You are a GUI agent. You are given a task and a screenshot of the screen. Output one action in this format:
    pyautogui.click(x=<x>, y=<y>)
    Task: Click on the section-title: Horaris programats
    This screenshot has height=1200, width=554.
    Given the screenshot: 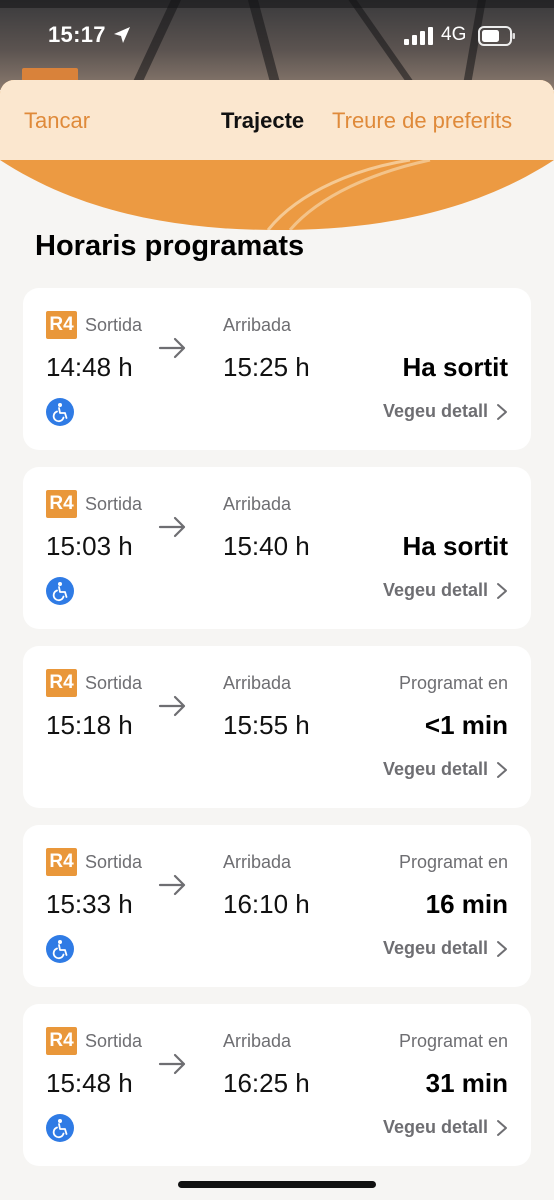 What is the action you would take?
    pyautogui.click(x=170, y=246)
    